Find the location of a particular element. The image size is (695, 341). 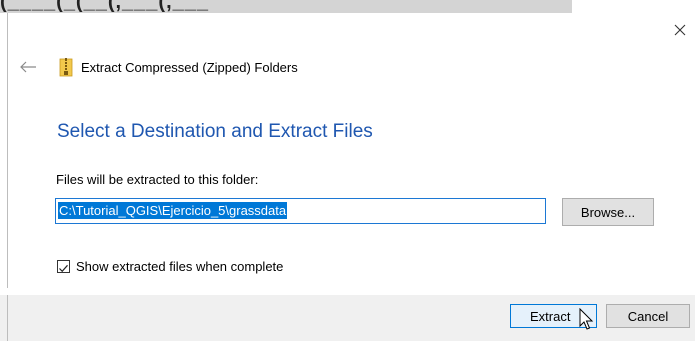

page-heading: Select a Destination and Extract Files is located at coordinates (215, 131).